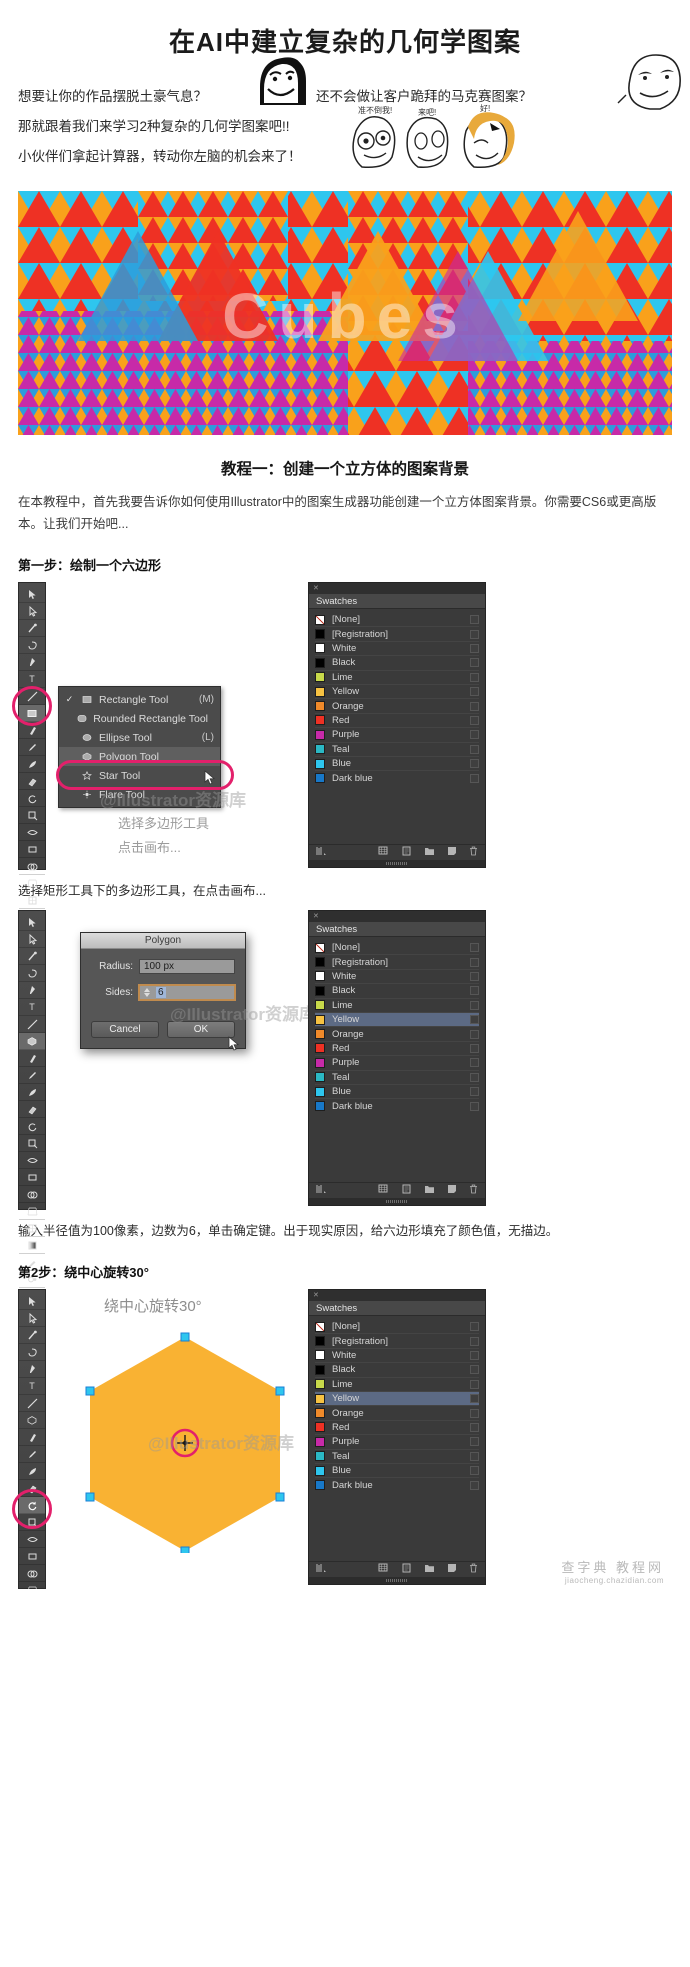  What do you see at coordinates (32, 849) in the screenshot?
I see `tool-free-transform` at bounding box center [32, 849].